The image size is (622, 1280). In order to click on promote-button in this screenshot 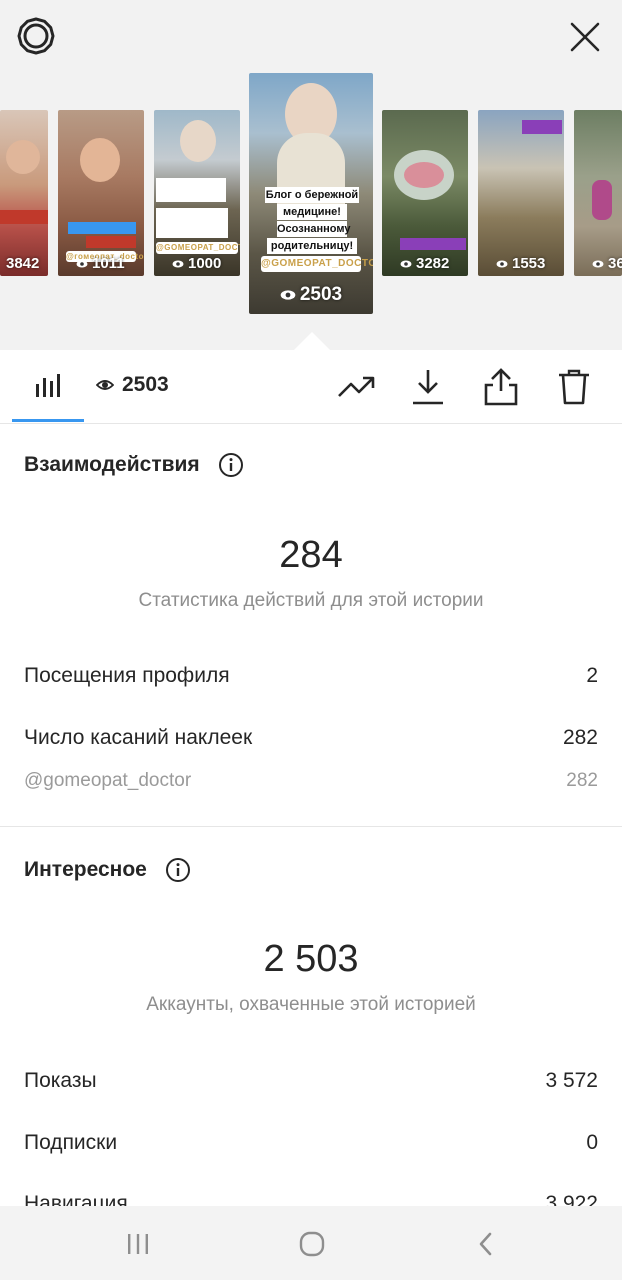, I will do `click(357, 387)`.